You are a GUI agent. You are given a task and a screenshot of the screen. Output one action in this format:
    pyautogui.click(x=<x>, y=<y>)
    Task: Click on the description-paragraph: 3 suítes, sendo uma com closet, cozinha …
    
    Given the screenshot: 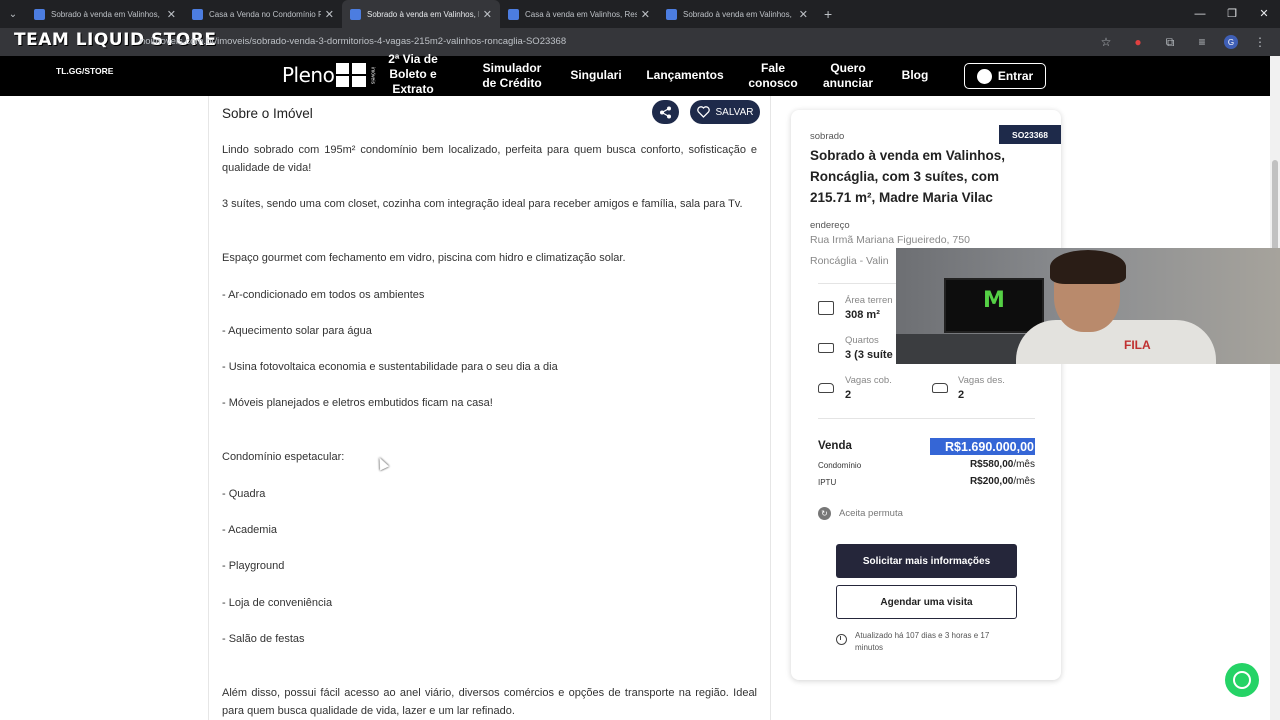 What is the action you would take?
    pyautogui.click(x=482, y=204)
    